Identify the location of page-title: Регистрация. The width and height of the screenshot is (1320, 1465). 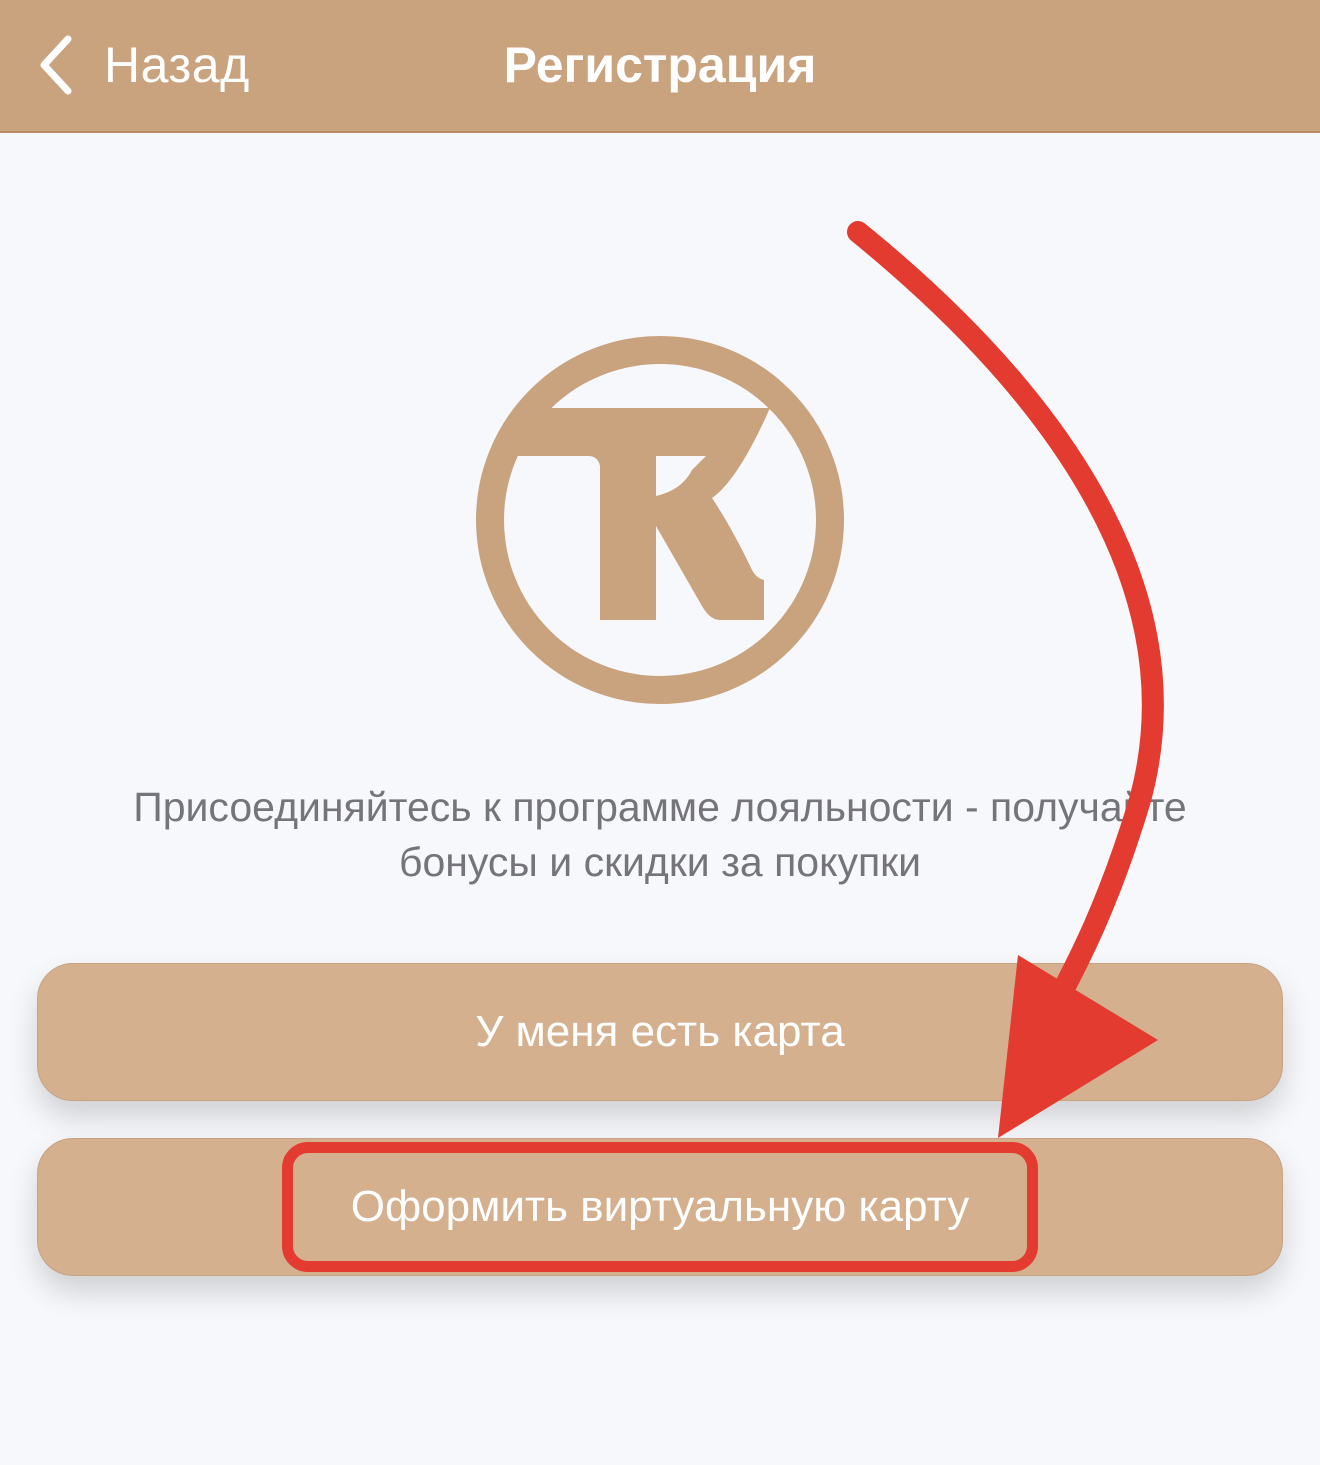
(660, 65).